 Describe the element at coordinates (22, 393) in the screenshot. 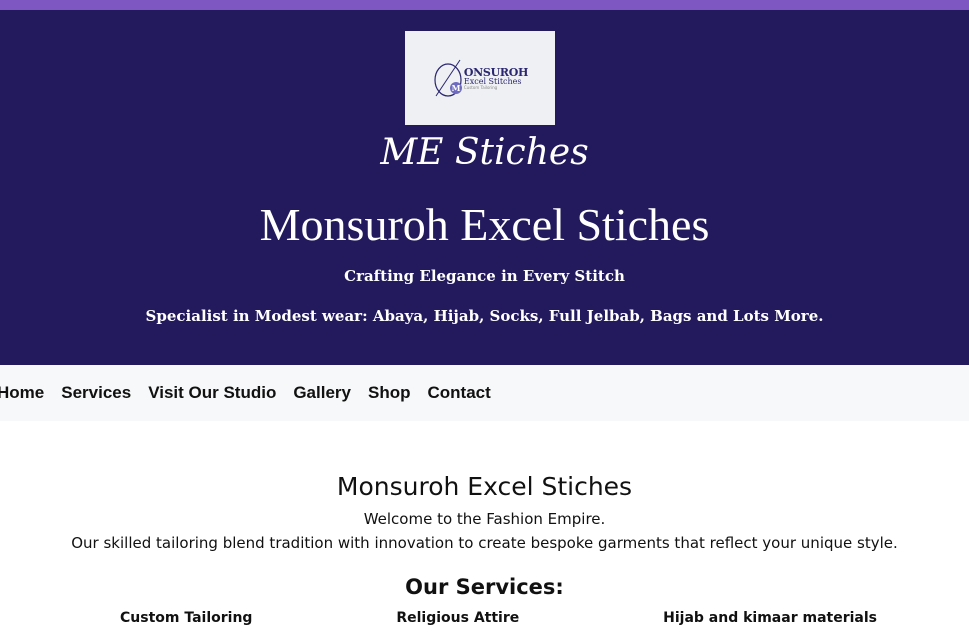

I see `nav-home: Home` at that location.